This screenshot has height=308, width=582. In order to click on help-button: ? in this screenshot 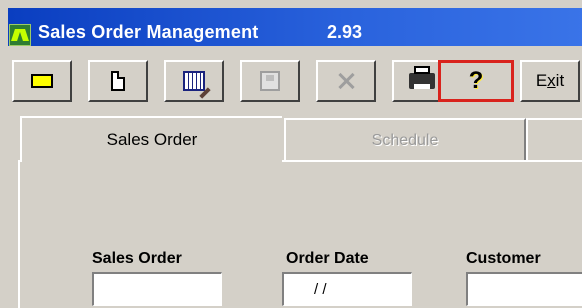, I will do `click(476, 81)`.